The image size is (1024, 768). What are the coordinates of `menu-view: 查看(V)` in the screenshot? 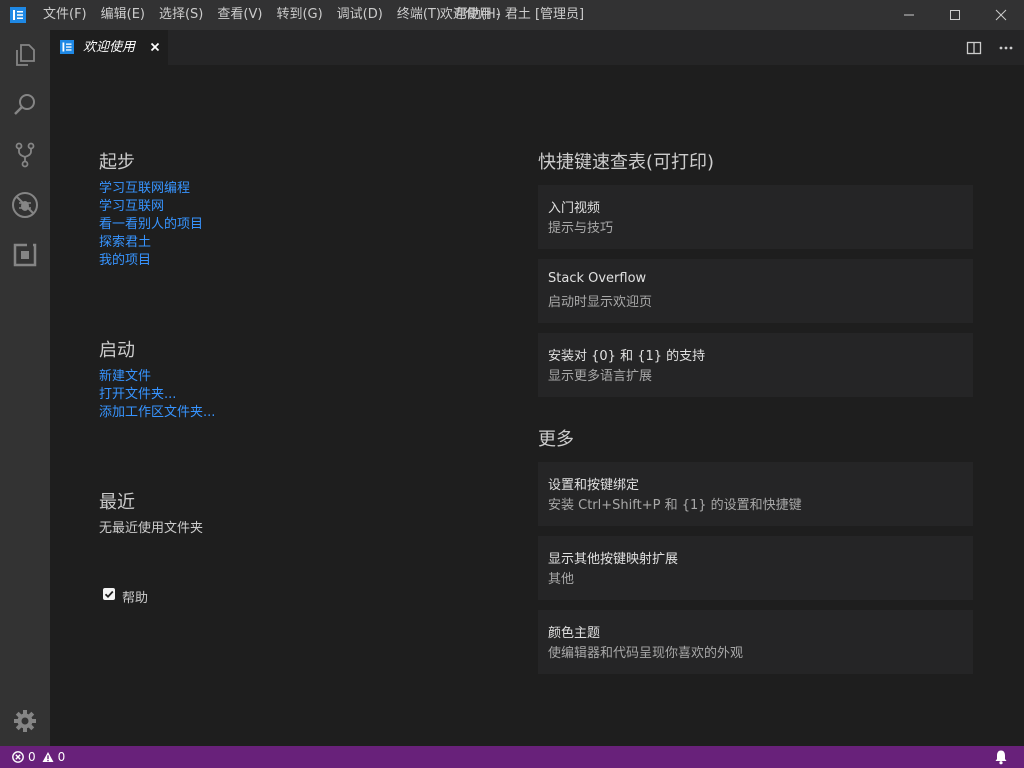 It's located at (239, 15).